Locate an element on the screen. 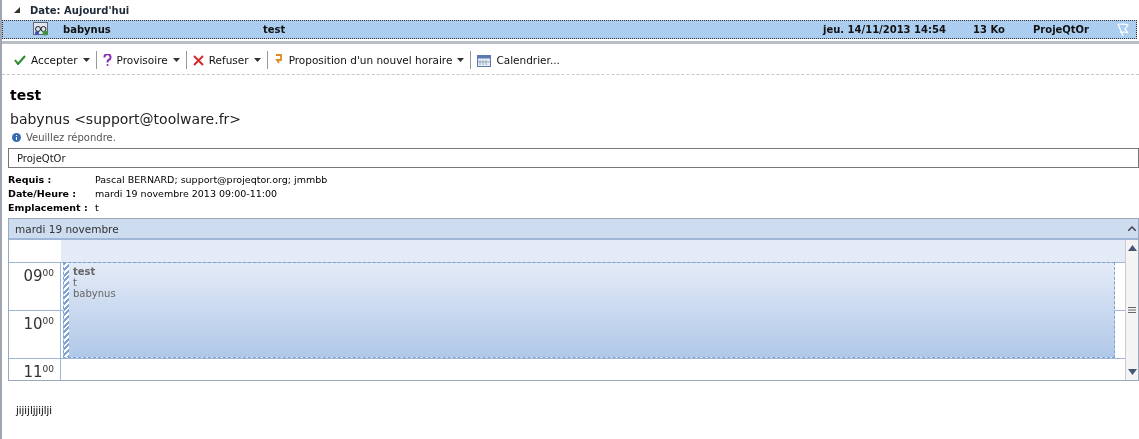 The height and width of the screenshot is (439, 1139). size-cell-text: 13 Ko is located at coordinates (989, 29).